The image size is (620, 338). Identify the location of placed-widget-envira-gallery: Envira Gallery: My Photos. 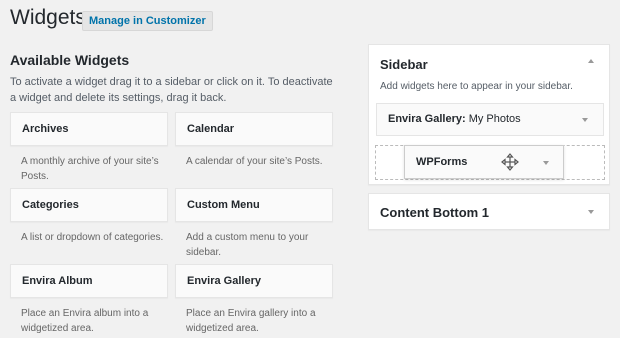
(490, 119).